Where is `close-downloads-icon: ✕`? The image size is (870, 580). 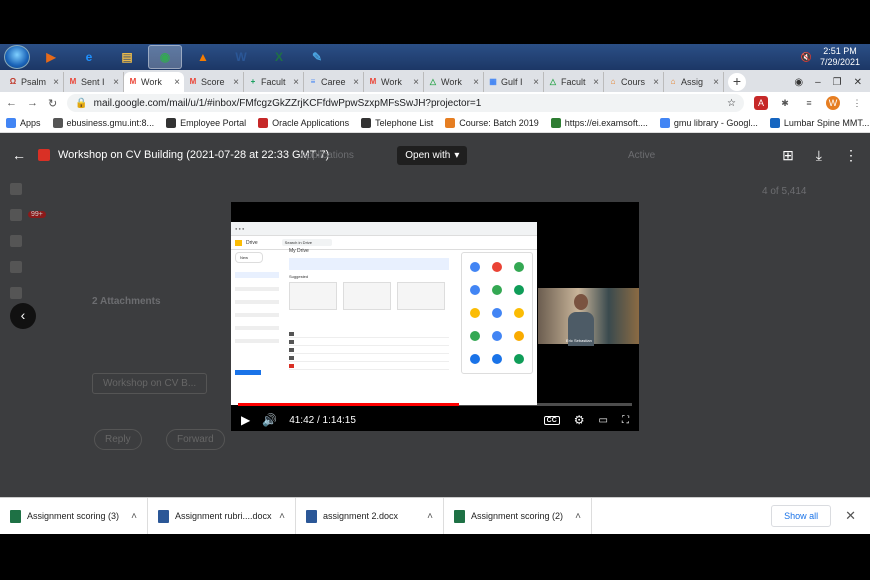 close-downloads-icon: ✕ is located at coordinates (850, 516).